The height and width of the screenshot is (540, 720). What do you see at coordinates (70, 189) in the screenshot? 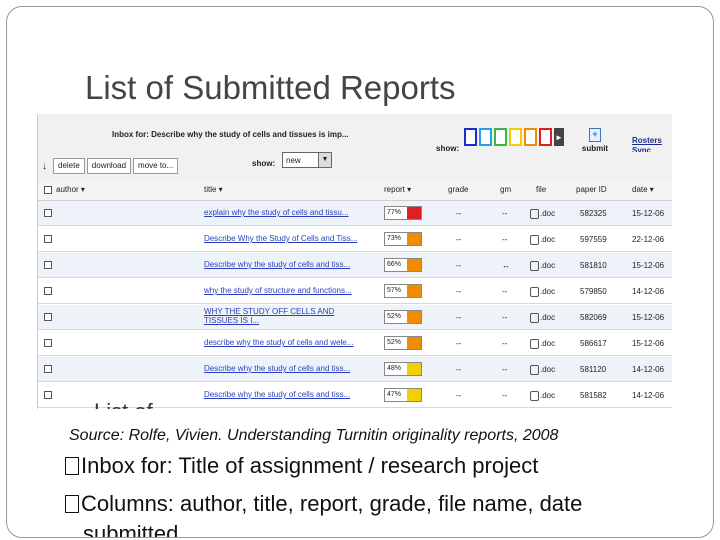
I see `col-author: author ▾` at bounding box center [70, 189].